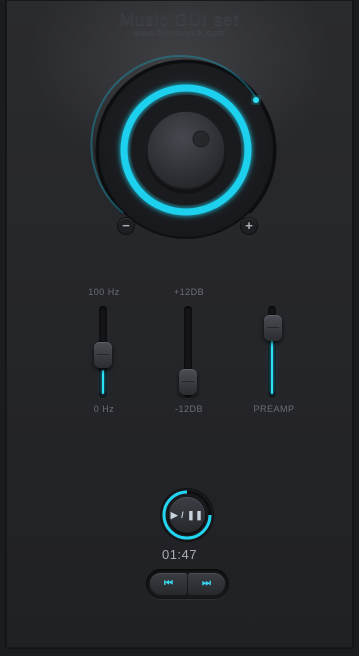  I want to click on previous-track-button: ⏮, so click(168, 584).